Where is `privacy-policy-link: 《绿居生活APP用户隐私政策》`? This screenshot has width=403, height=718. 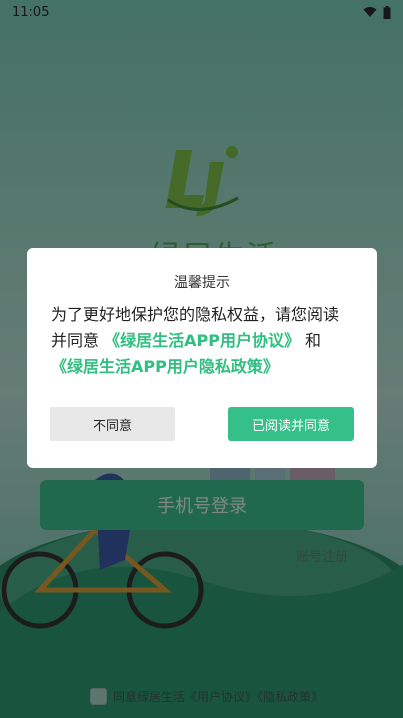 privacy-policy-link: 《绿居生活APP用户隐私政策》 is located at coordinates (165, 366).